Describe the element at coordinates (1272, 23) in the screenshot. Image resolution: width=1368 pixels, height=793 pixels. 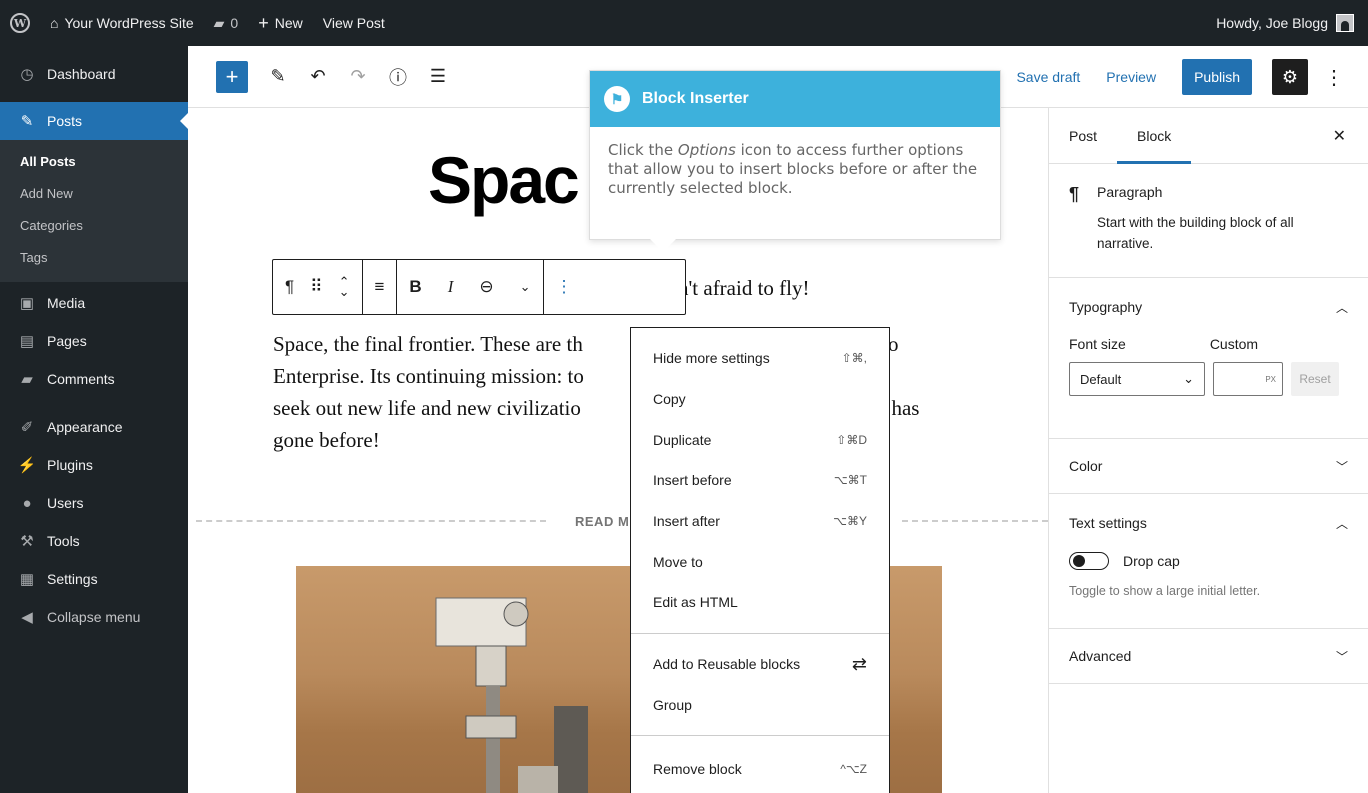
I see `howdy-text: Howdy, Joe Blogg` at that location.